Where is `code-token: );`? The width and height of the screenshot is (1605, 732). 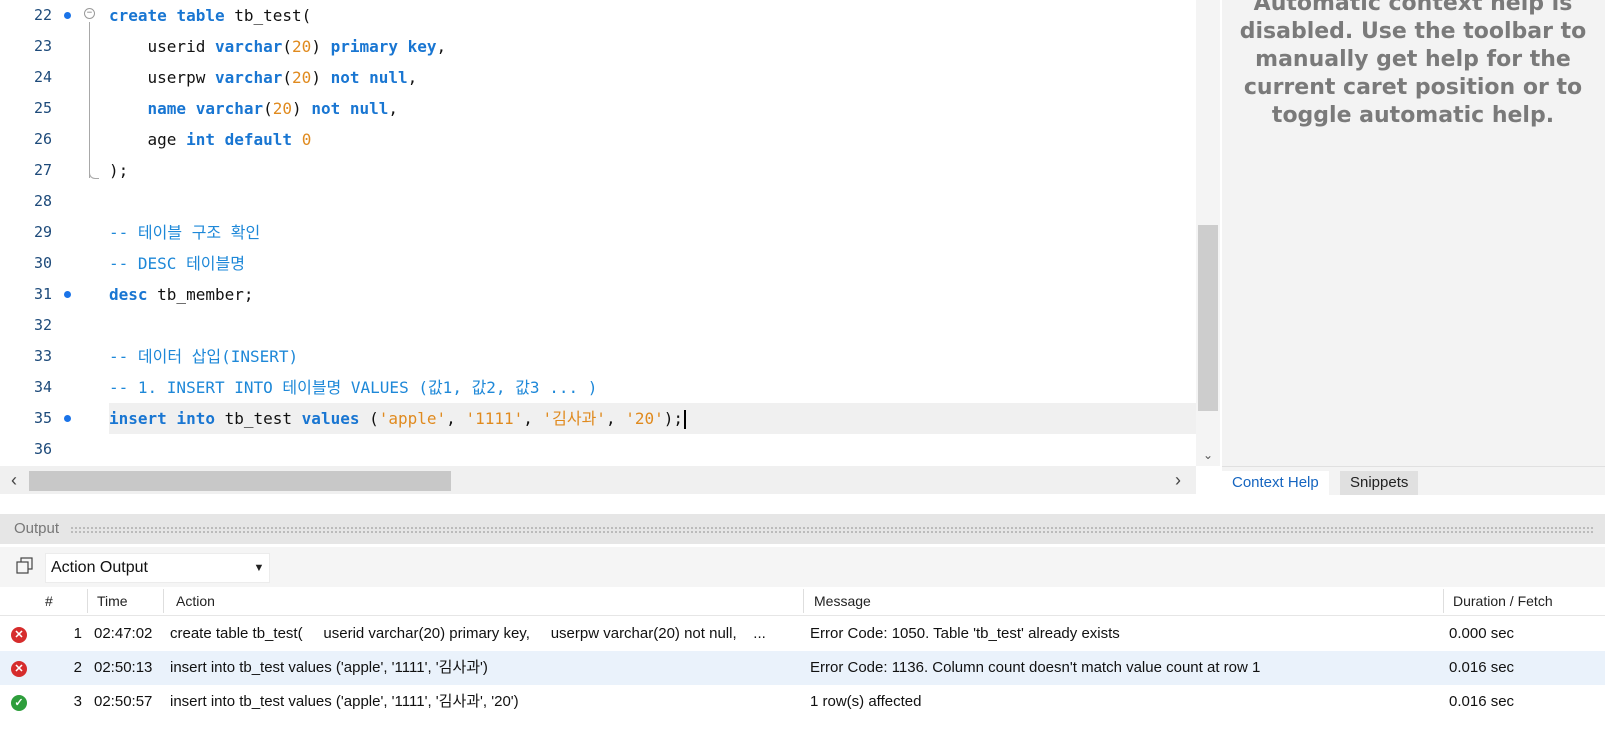 code-token: ); is located at coordinates (119, 170).